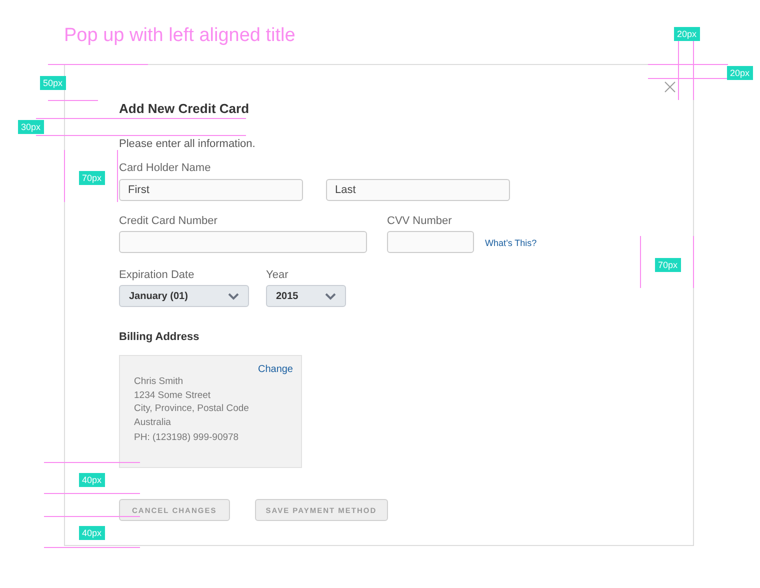 Image resolution: width=760 pixels, height=588 pixels. Describe the element at coordinates (187, 144) in the screenshot. I see `instructions-text: Please enter all information.` at that location.